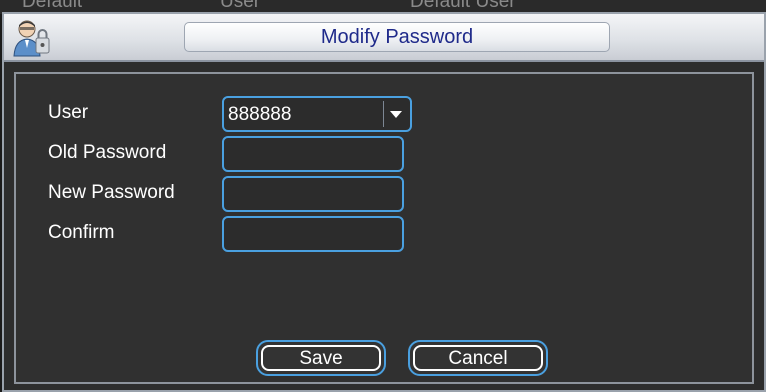  I want to click on confirm-label: Confirm, so click(81, 232).